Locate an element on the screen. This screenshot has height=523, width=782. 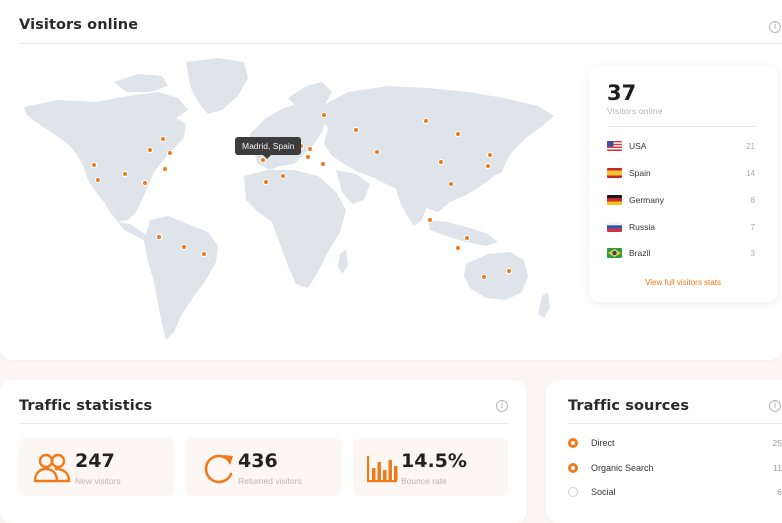
traffic-sources-title: Traffic sources is located at coordinates (629, 406).